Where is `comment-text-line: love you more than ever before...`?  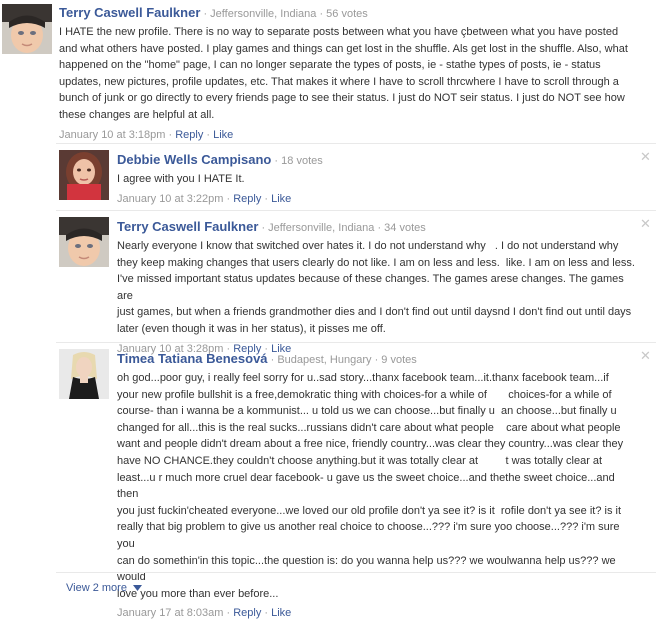
comment-text-line: love you more than ever before... is located at coordinates (198, 593).